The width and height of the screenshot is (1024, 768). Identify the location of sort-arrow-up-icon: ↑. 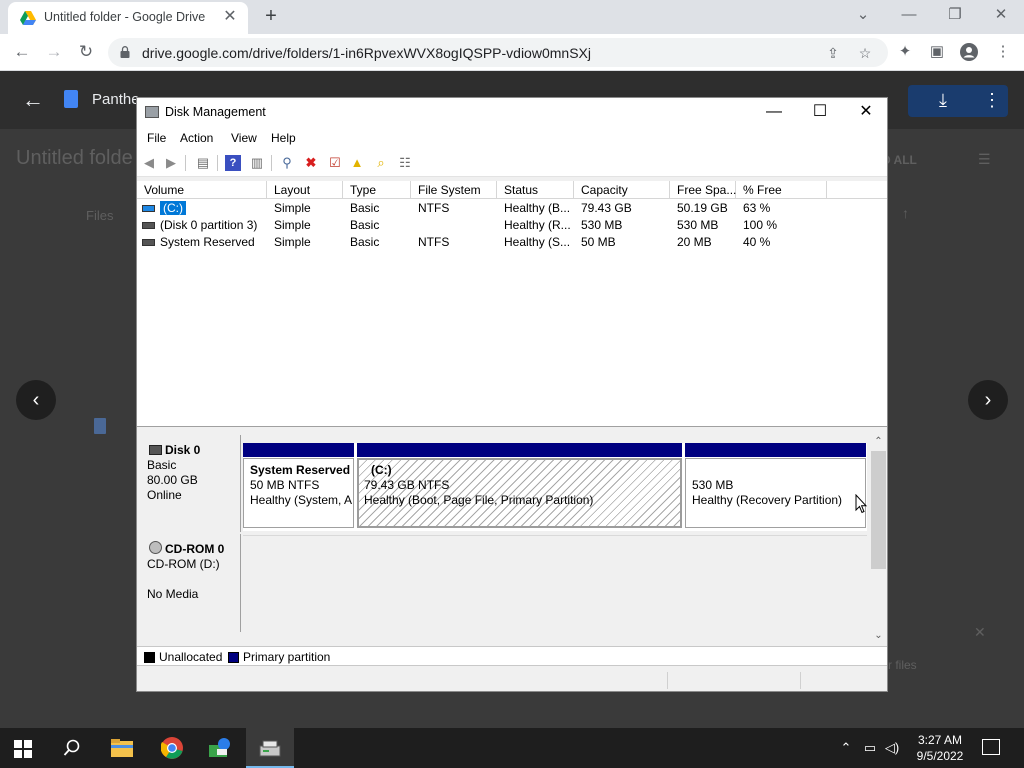
(905, 213).